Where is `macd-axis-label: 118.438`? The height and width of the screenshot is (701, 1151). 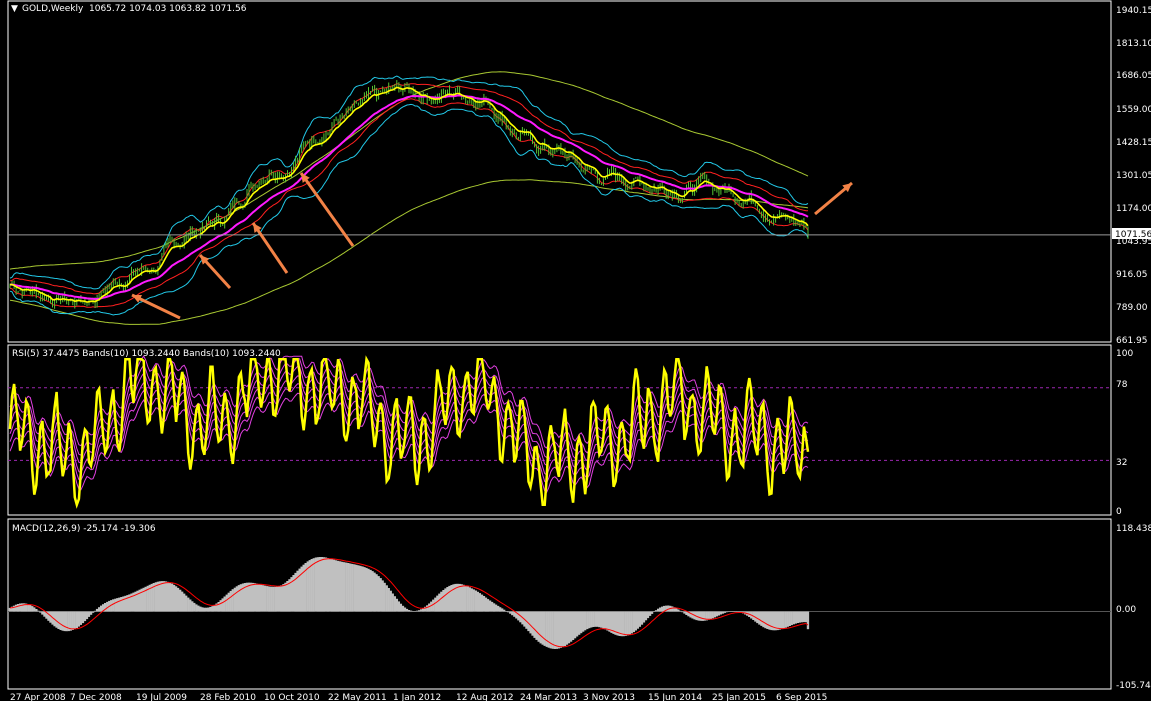
macd-axis-label: 118.438 is located at coordinates (1133, 529).